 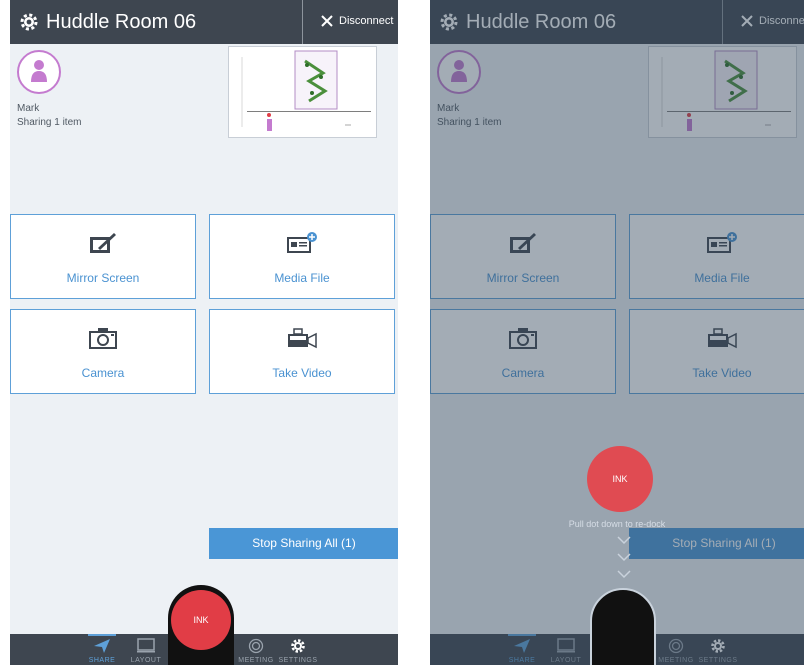 I want to click on room-title: Huddle Room 06, so click(x=121, y=22).